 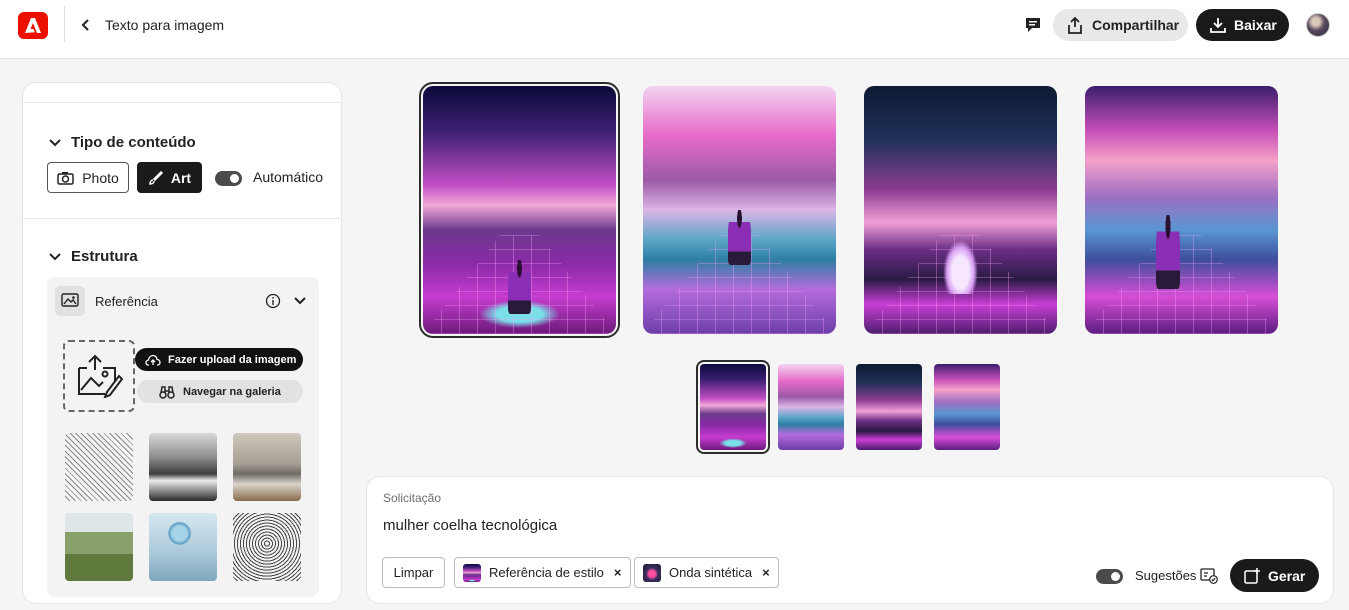 What do you see at coordinates (470, 525) in the screenshot?
I see `prompt-input: mulher coelha tecnológica` at bounding box center [470, 525].